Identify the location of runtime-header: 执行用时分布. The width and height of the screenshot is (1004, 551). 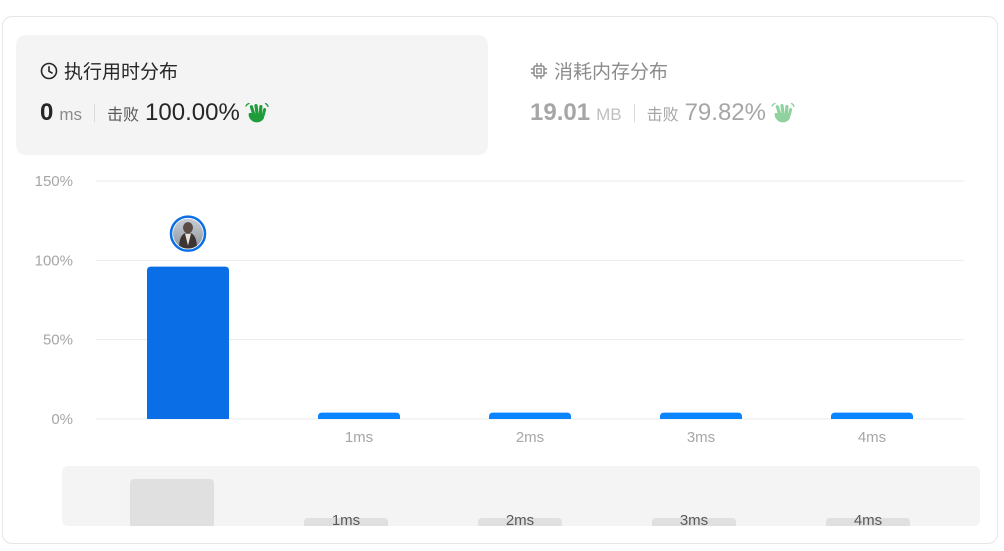
(109, 70).